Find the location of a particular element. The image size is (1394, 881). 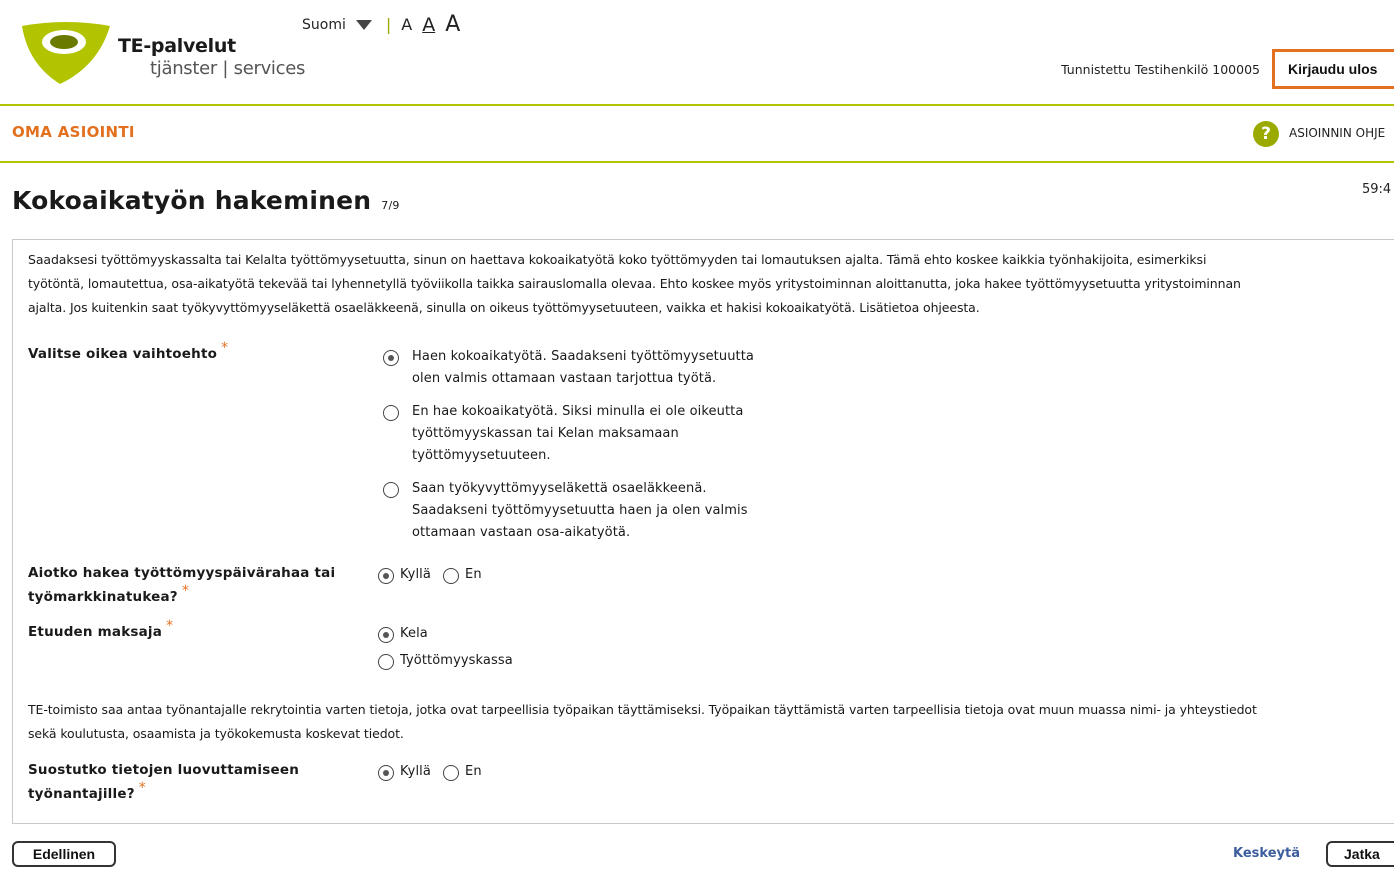

option-line: työttömyyskassan tai Kelan maksamaan is located at coordinates (545, 433).